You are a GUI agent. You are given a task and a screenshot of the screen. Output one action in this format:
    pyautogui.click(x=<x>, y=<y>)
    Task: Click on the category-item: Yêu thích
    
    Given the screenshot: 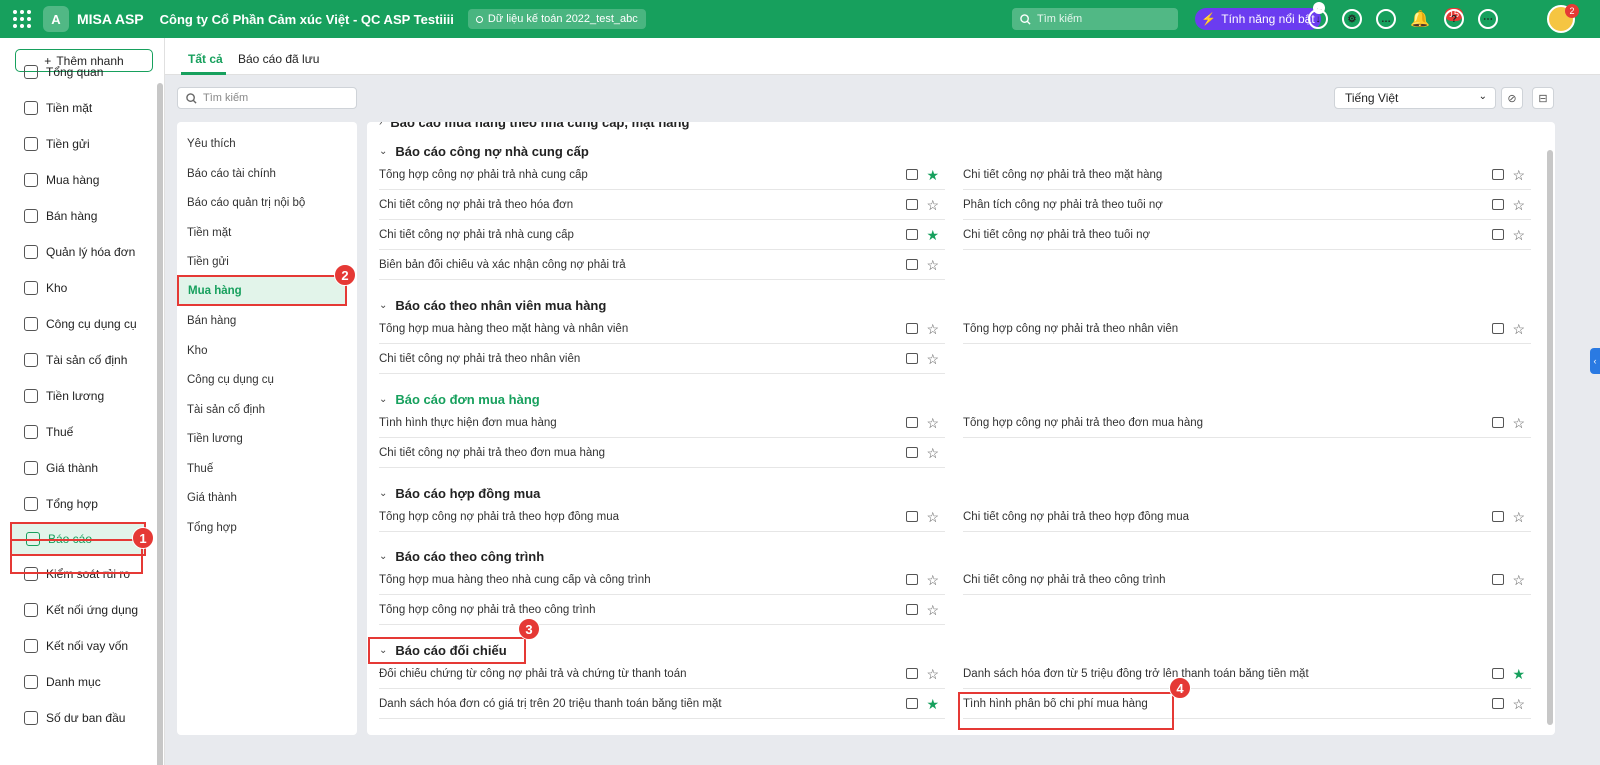 What is the action you would take?
    pyautogui.click(x=211, y=144)
    